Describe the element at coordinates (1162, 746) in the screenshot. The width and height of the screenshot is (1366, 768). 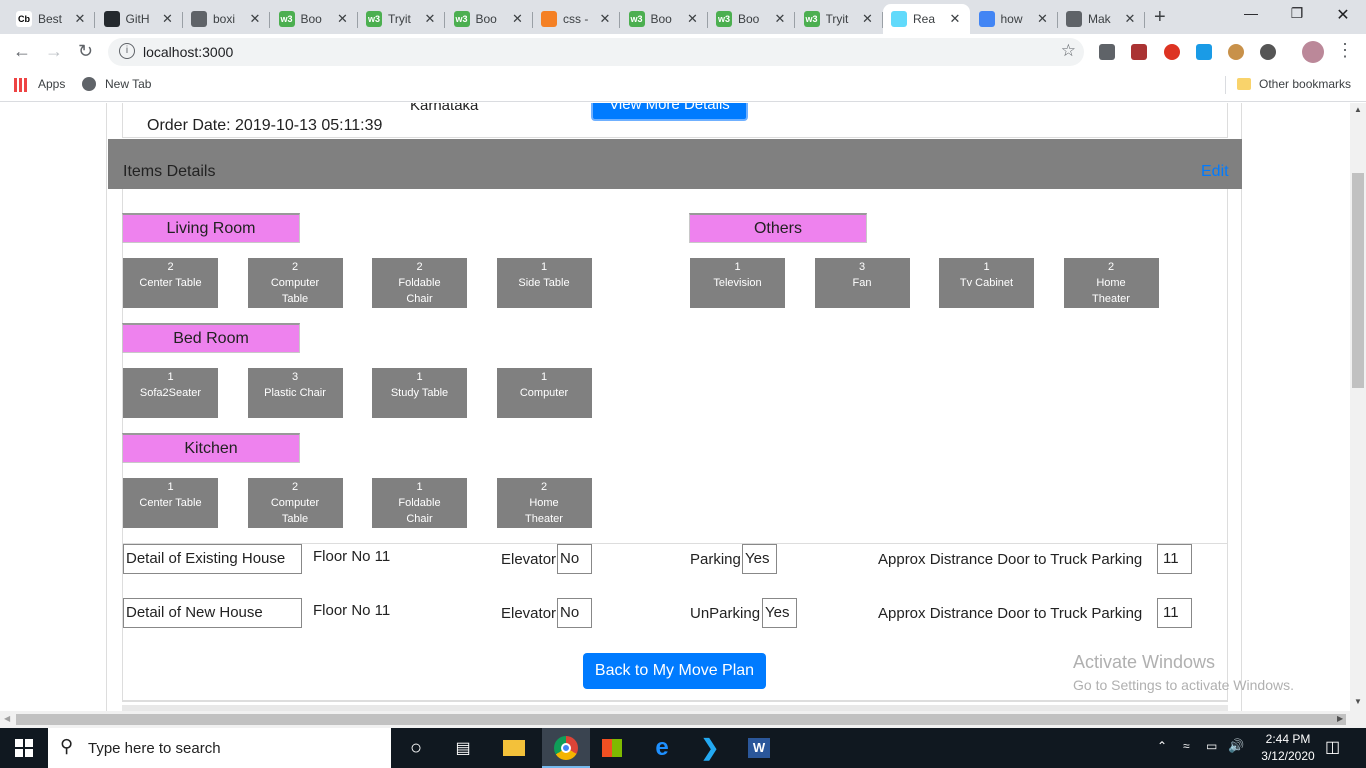
I see `tray-chevron-icon: ⌃` at that location.